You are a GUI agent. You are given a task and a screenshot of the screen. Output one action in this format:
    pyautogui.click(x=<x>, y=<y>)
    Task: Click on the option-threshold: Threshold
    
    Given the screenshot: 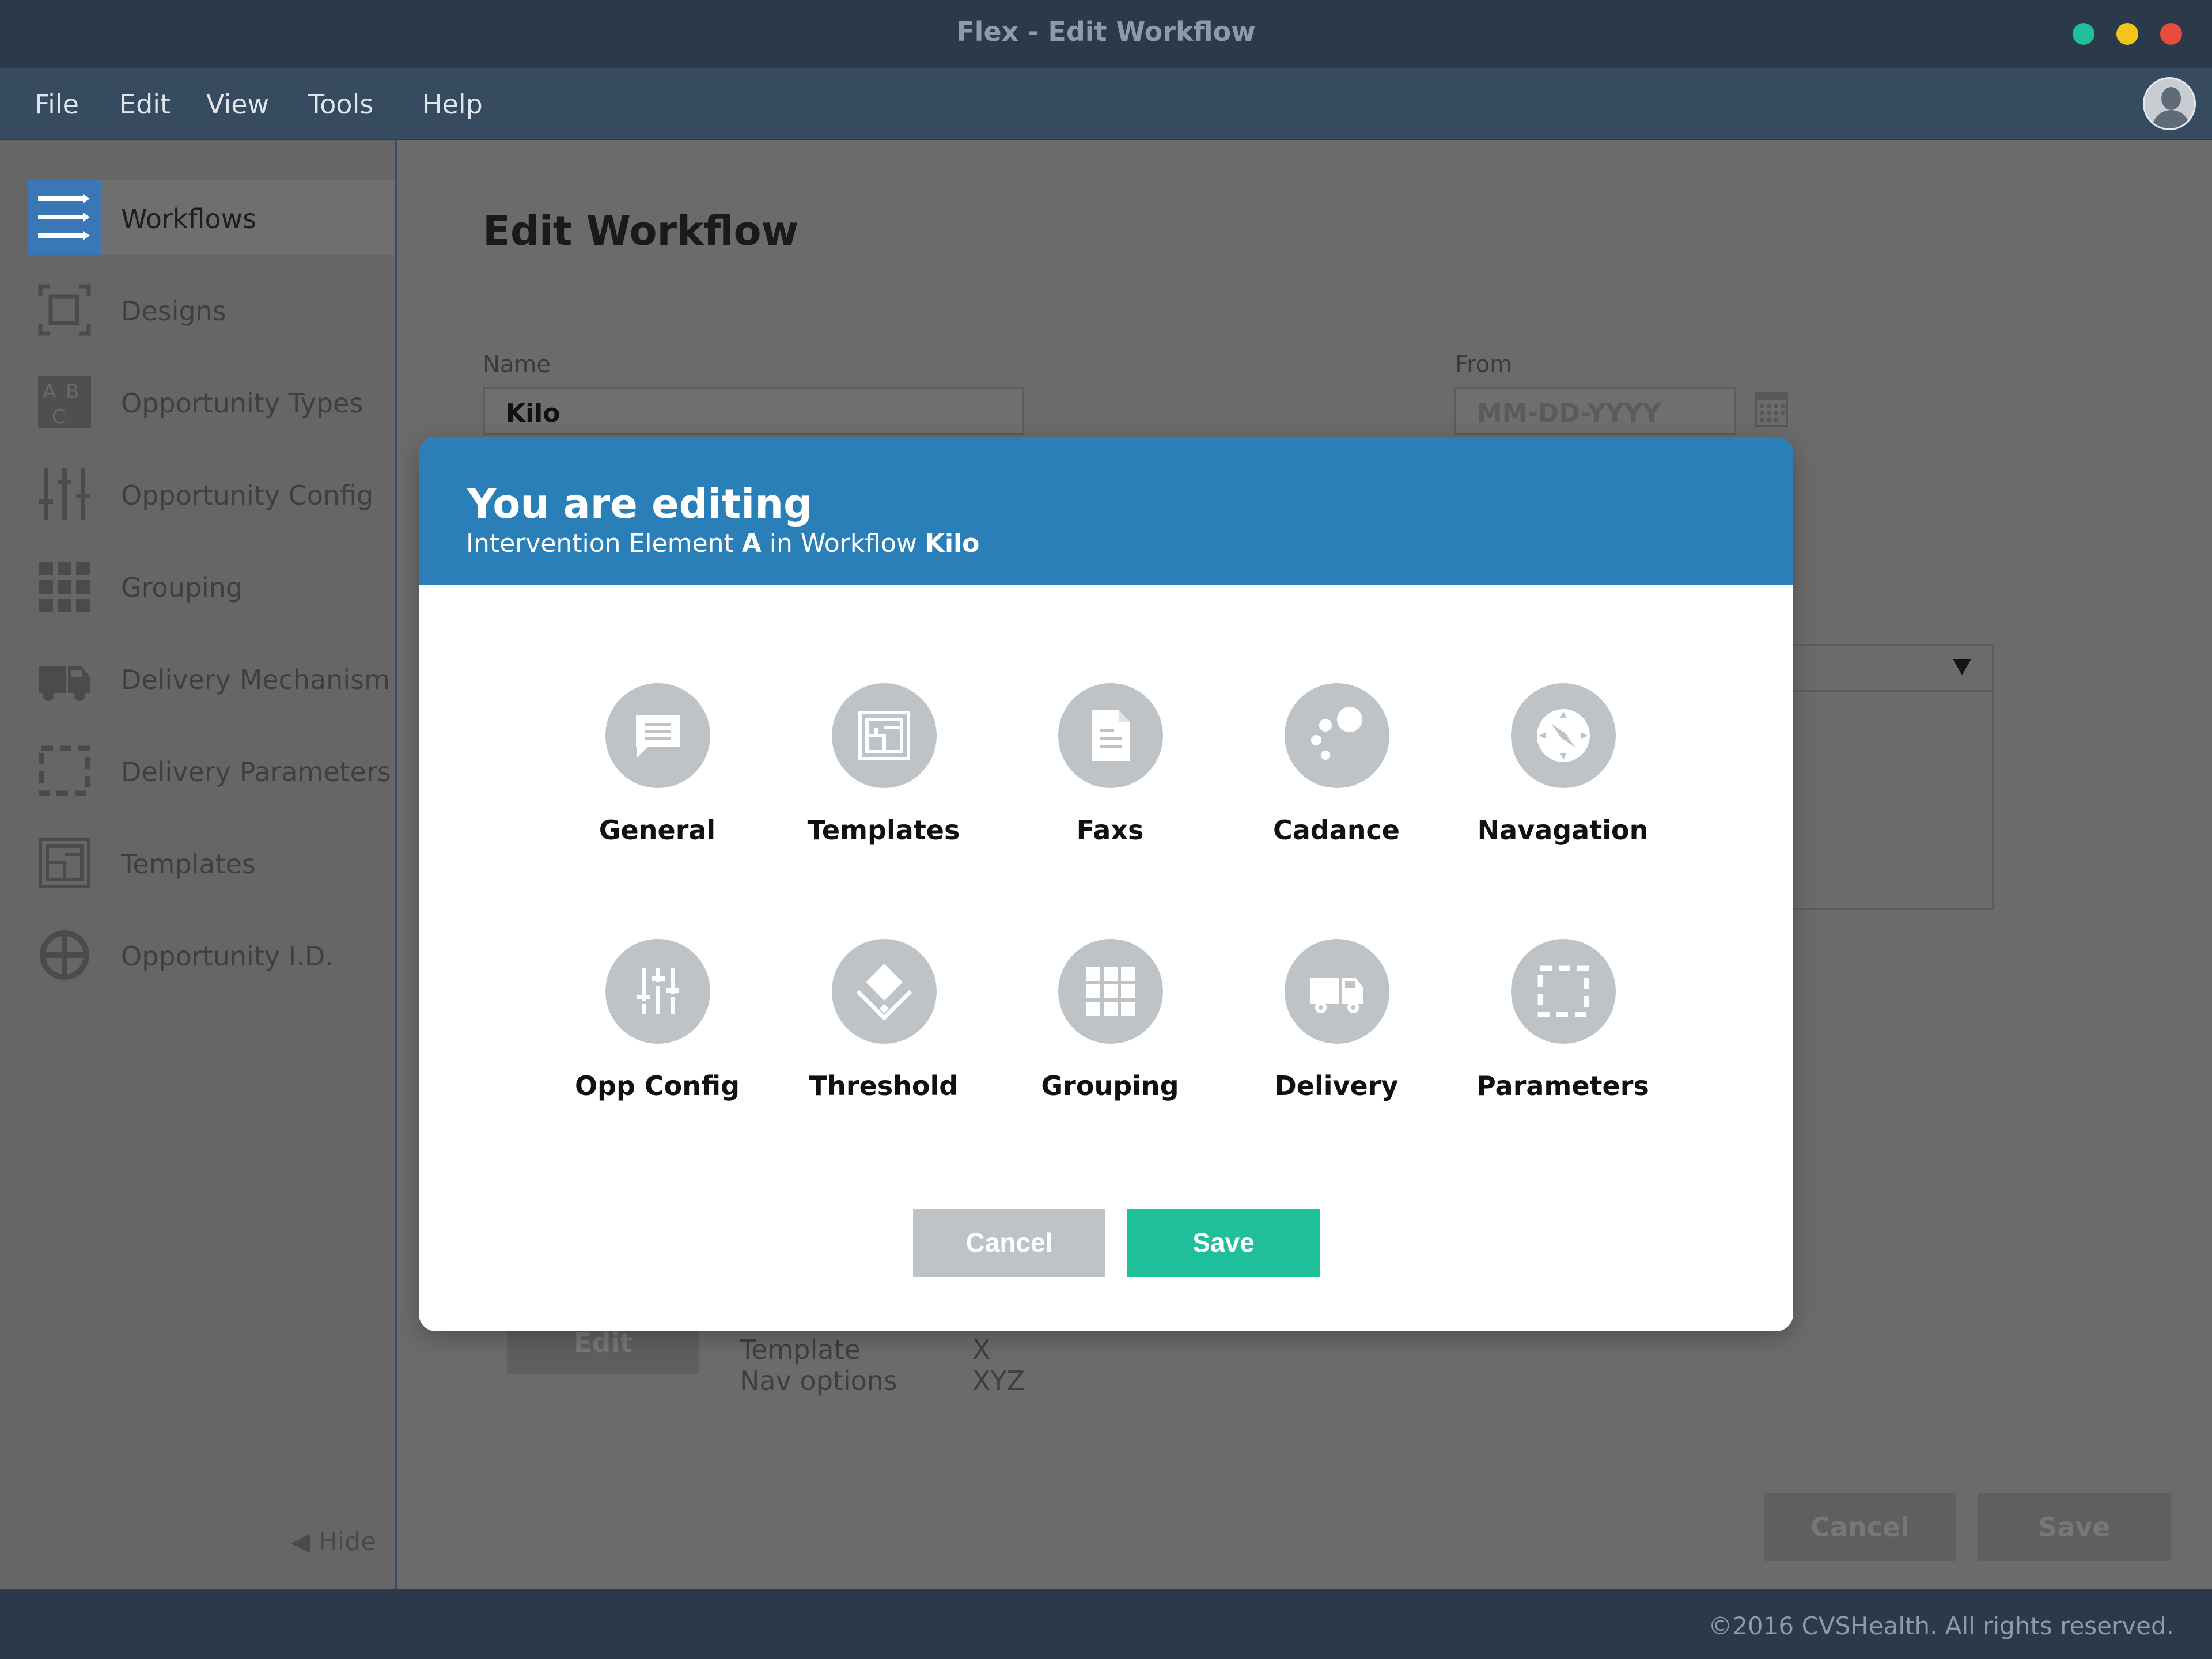 What is the action you would take?
    pyautogui.click(x=884, y=1034)
    